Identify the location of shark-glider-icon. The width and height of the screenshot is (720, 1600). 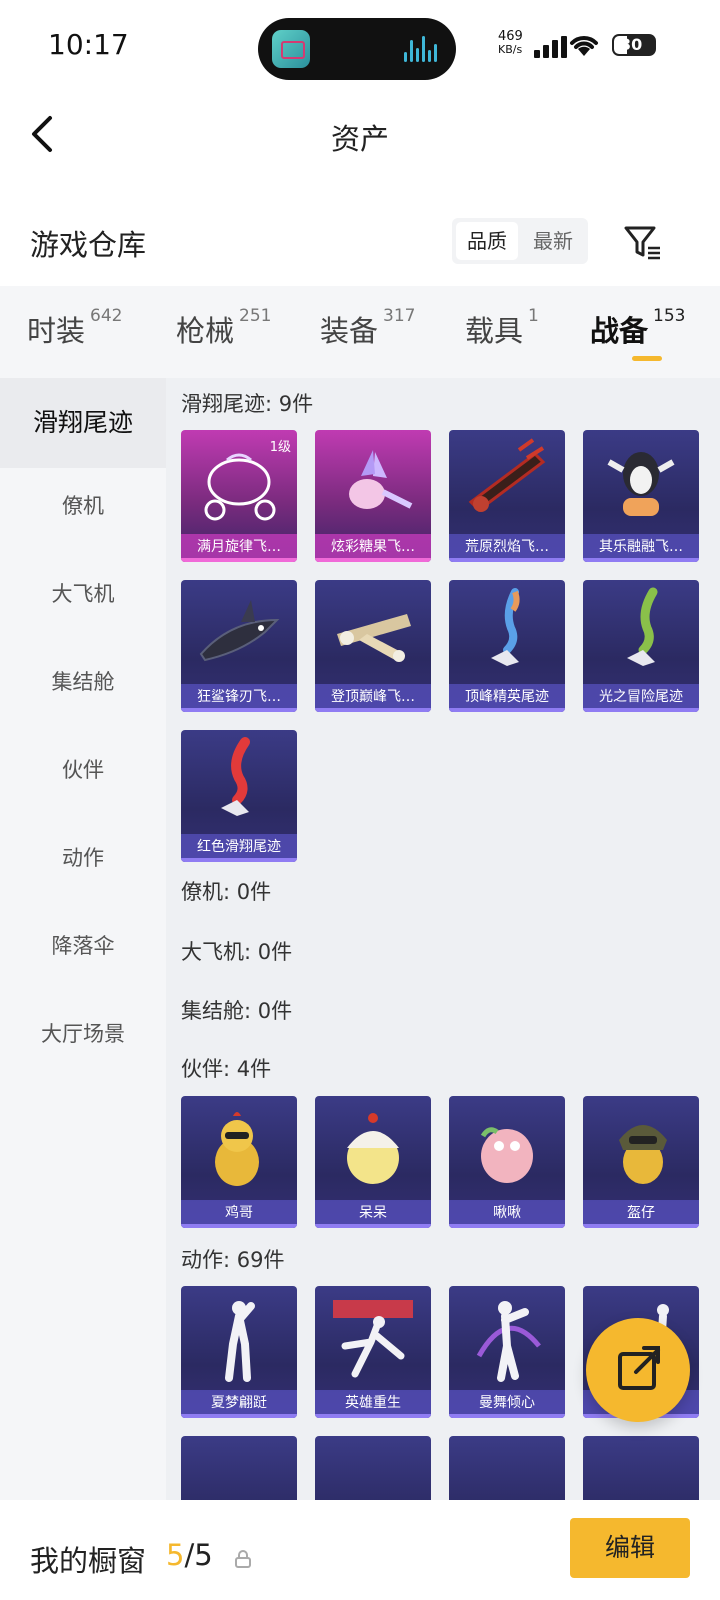
(239, 631).